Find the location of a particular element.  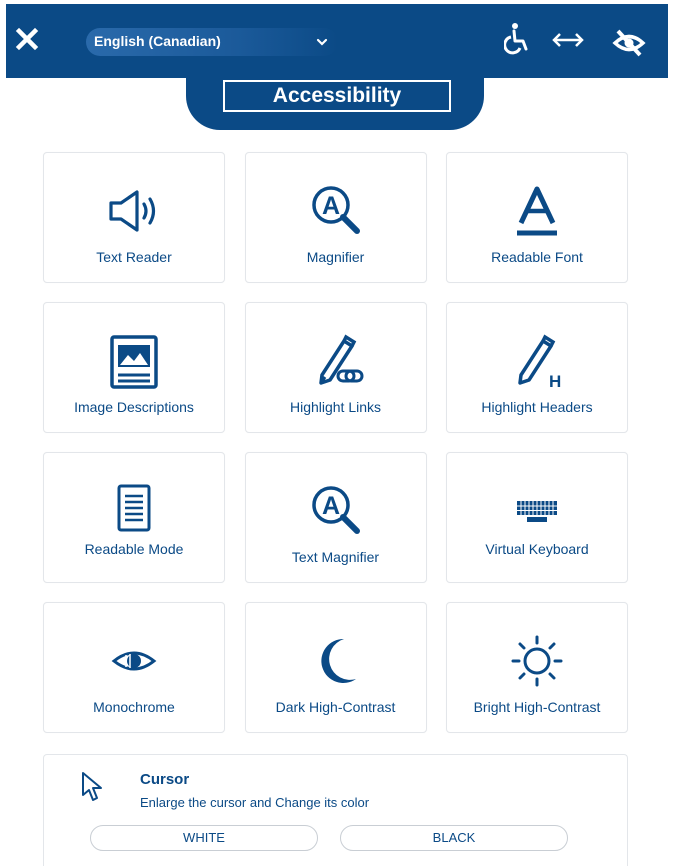

feature-label: Virtual Keyboard is located at coordinates (537, 549).